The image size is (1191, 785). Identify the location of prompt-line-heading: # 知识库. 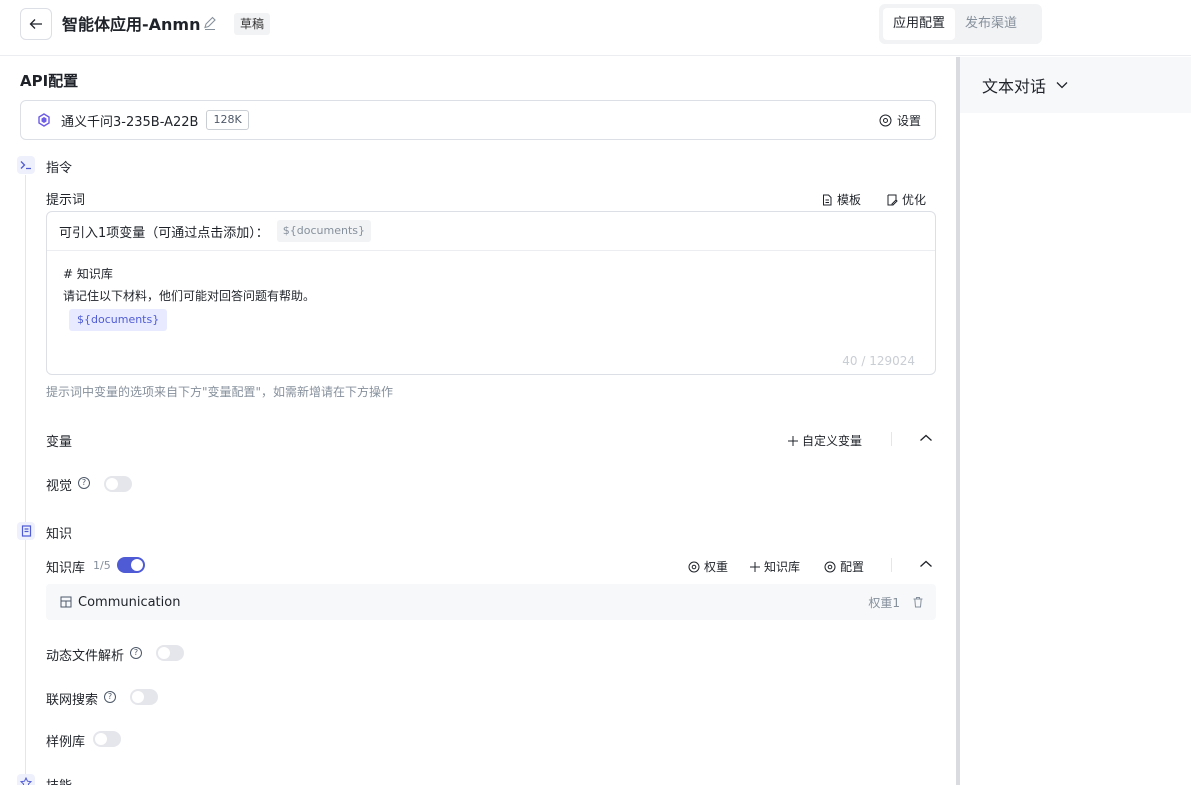
(88, 274).